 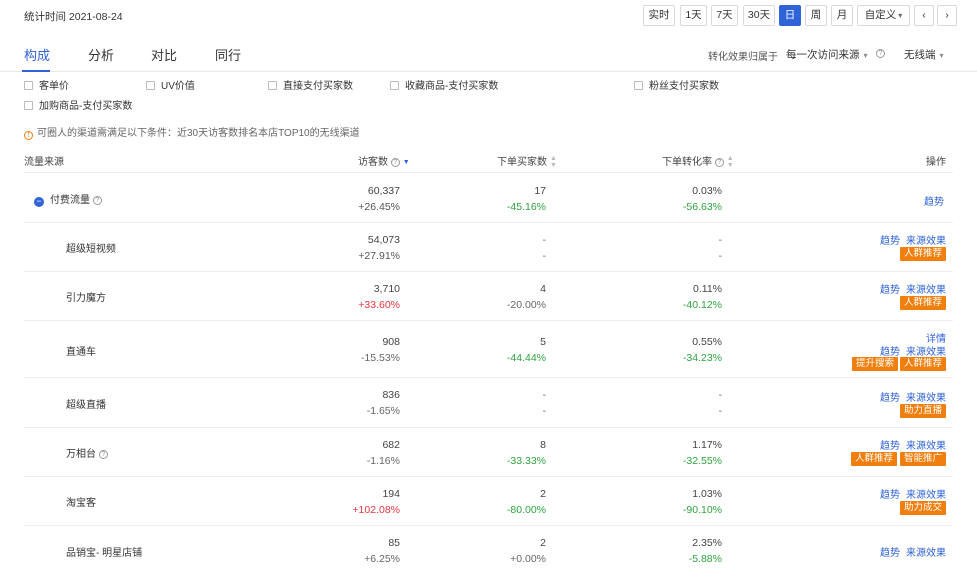 I want to click on checkbox-label: 收藏商品-支付买家数, so click(x=452, y=86).